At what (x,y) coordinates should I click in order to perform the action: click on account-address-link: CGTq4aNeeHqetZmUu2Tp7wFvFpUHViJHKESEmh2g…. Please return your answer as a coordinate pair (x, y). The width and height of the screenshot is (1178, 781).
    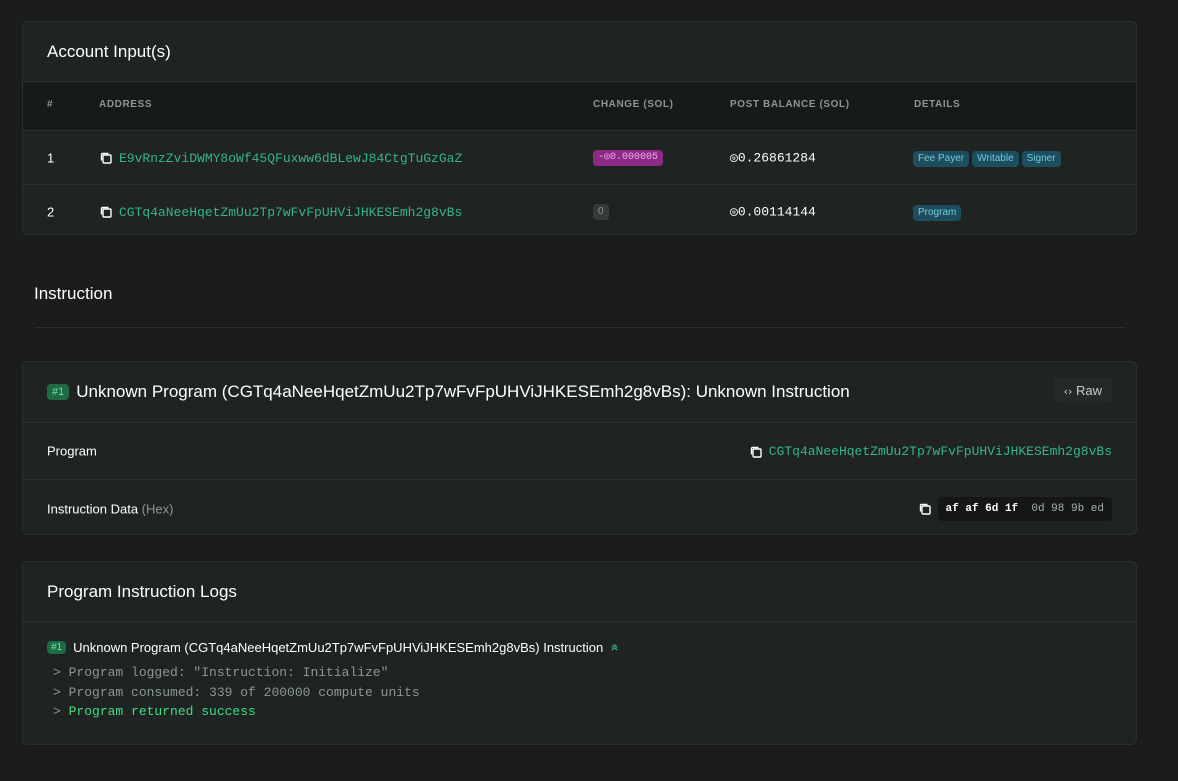
    Looking at the image, I should click on (290, 212).